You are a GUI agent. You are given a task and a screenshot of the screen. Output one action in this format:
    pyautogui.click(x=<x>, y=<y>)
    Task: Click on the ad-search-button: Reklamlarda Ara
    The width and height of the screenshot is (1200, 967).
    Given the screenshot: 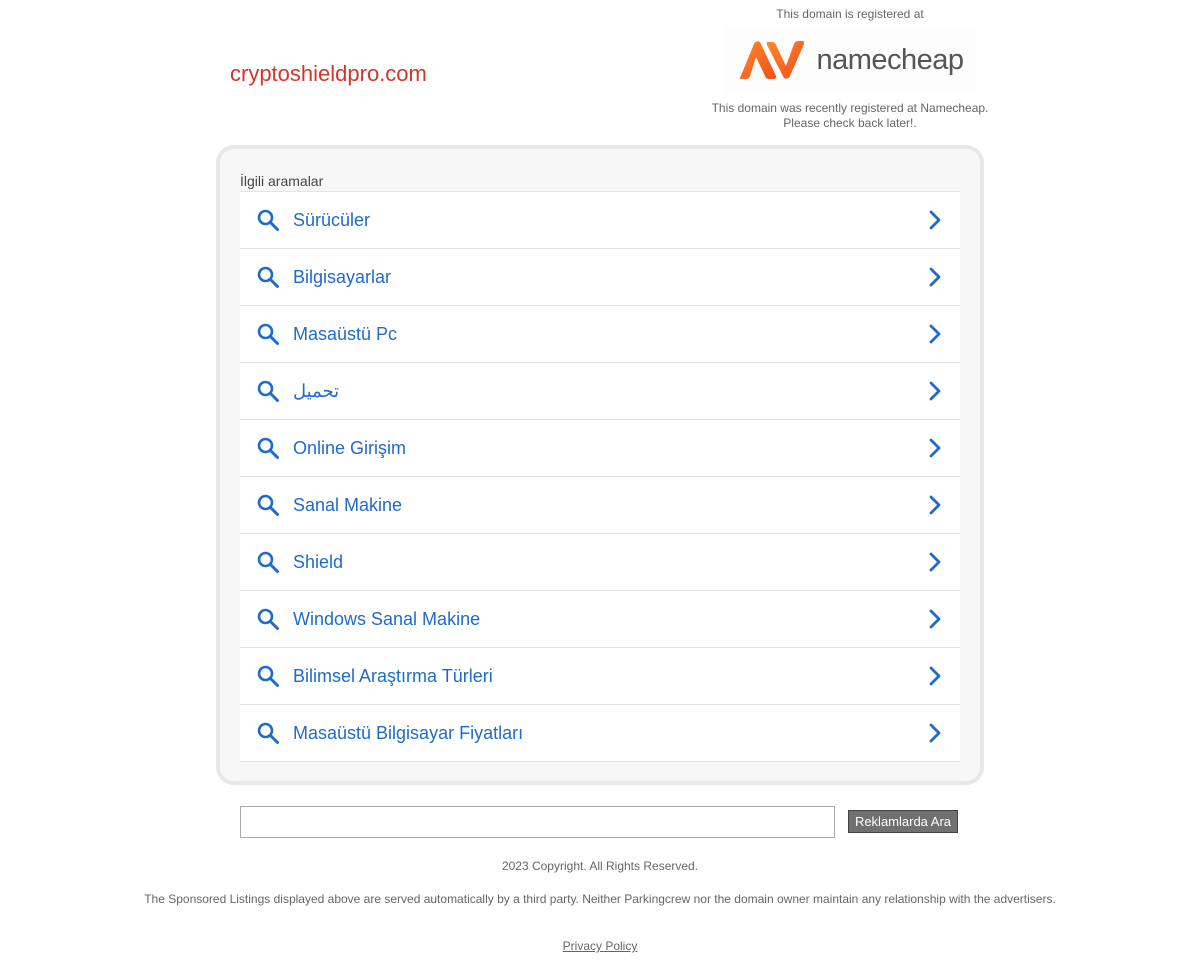 What is the action you would take?
    pyautogui.click(x=903, y=821)
    